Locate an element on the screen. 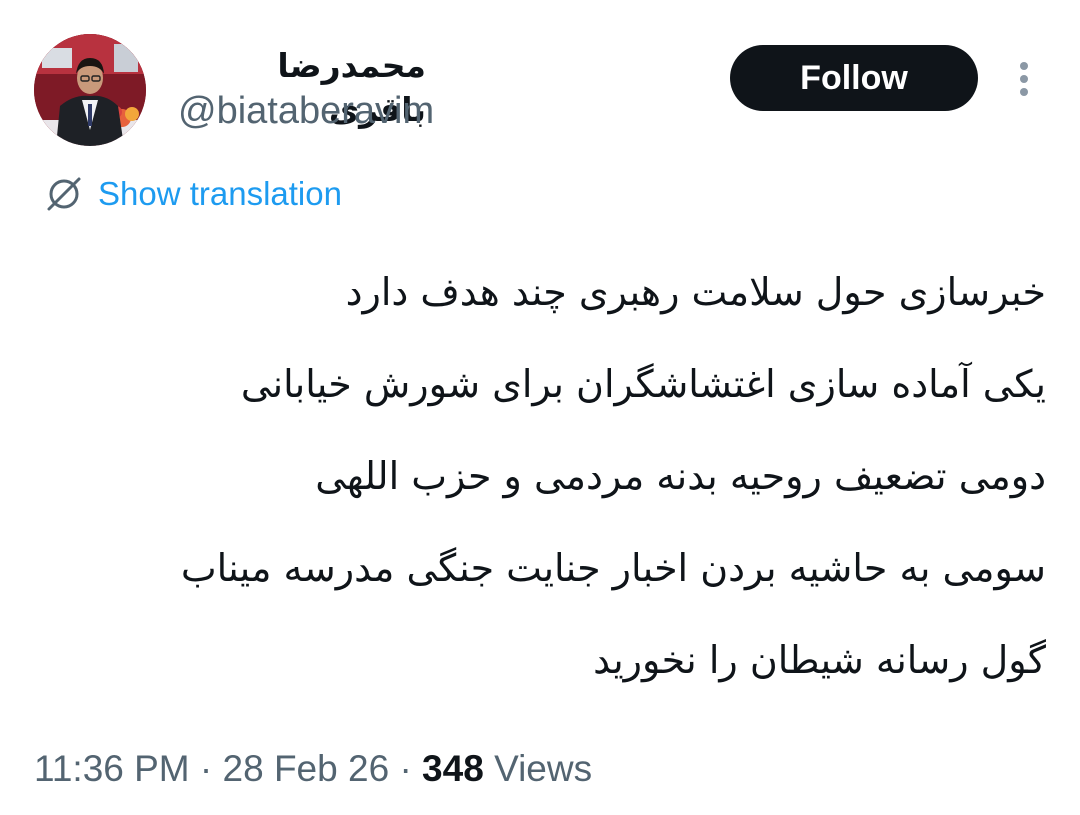 The image size is (1080, 815). views-label: Views is located at coordinates (543, 768).